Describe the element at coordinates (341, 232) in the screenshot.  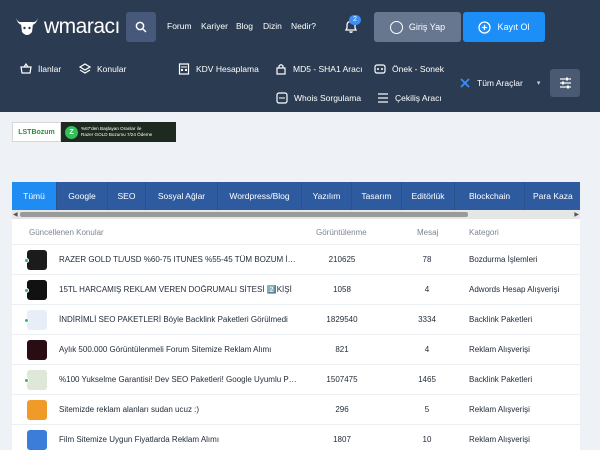
I see `header-views: Görüntülenme` at that location.